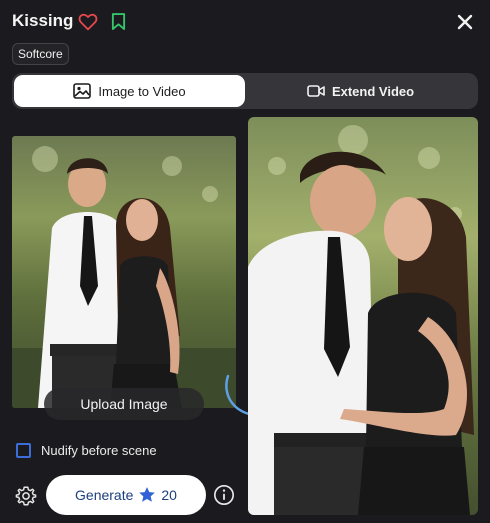  What do you see at coordinates (465, 22) in the screenshot?
I see `close-icon` at bounding box center [465, 22].